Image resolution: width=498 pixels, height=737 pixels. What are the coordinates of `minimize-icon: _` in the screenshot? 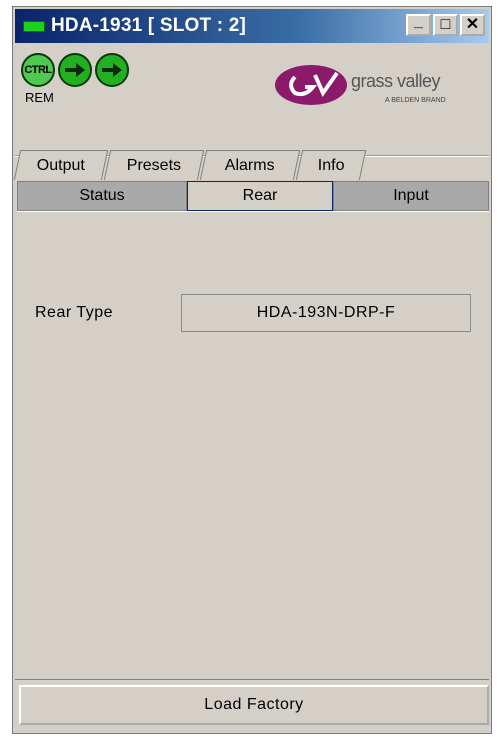 It's located at (418, 21).